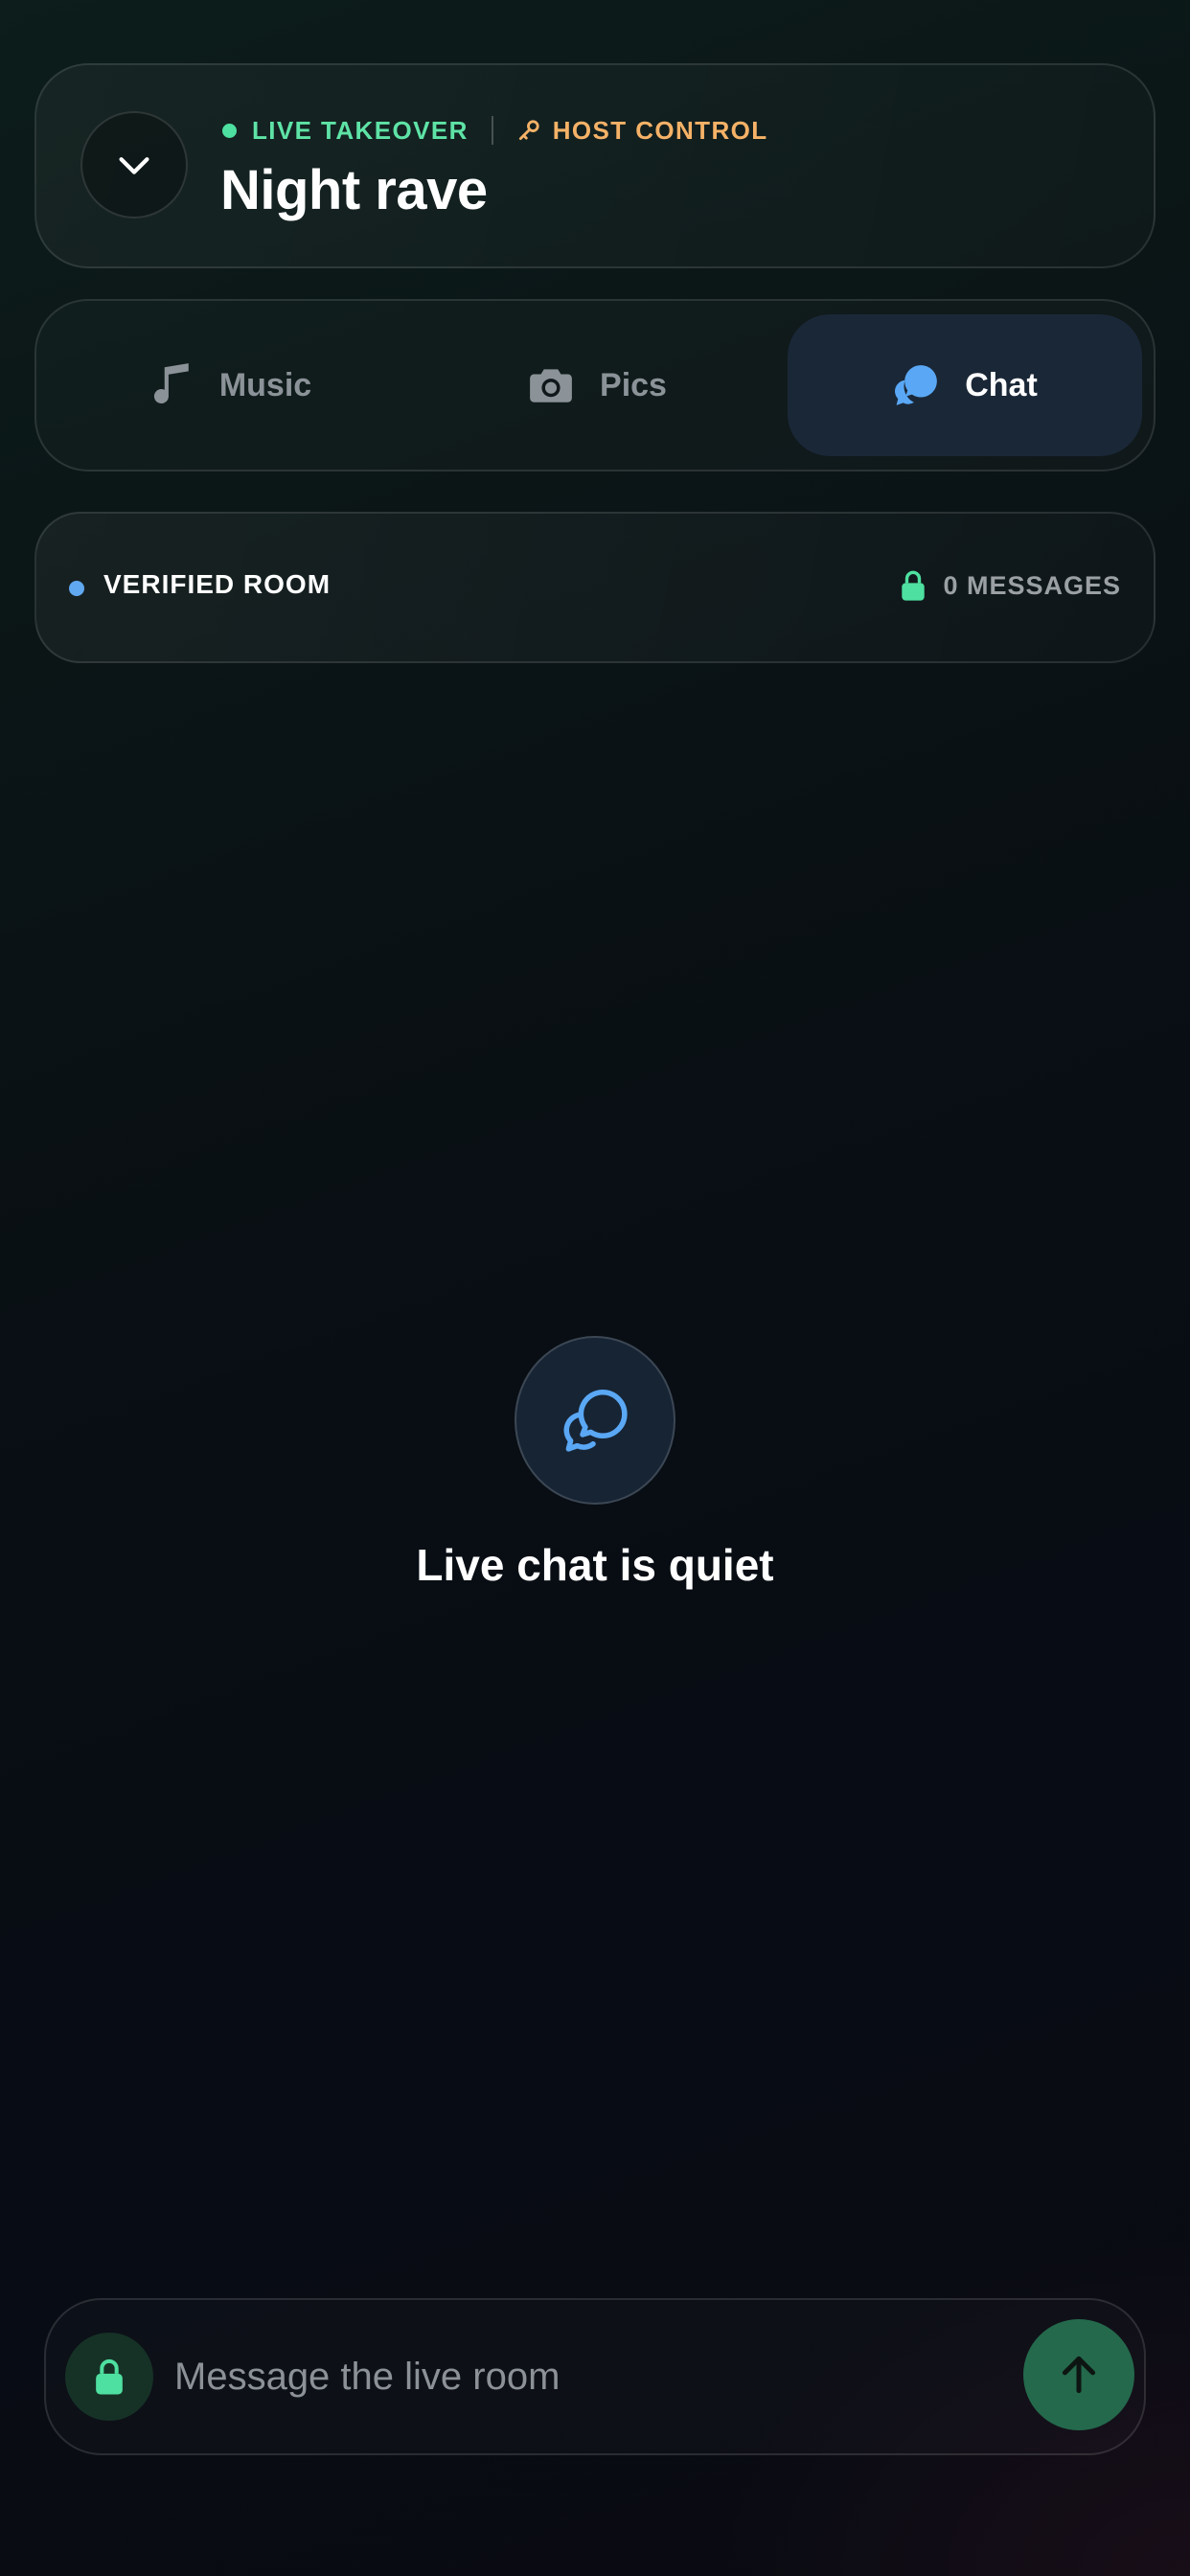  Describe the element at coordinates (265, 384) in the screenshot. I see `tab-label: Music` at that location.